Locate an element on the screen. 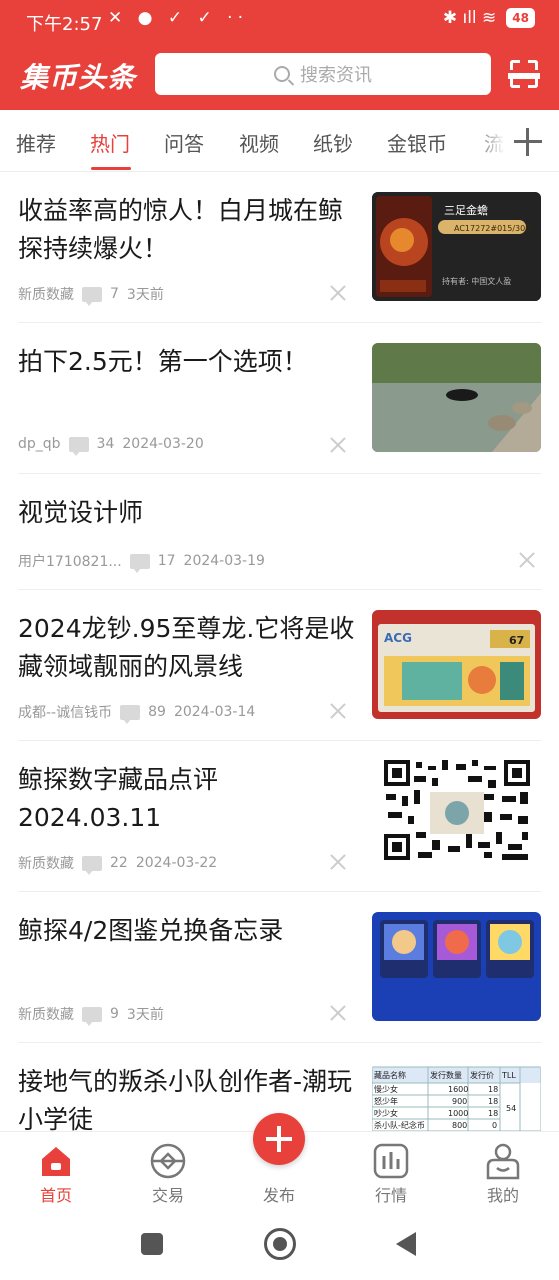 This screenshot has width=559, height=1280. battery-icon: 48 is located at coordinates (520, 18).